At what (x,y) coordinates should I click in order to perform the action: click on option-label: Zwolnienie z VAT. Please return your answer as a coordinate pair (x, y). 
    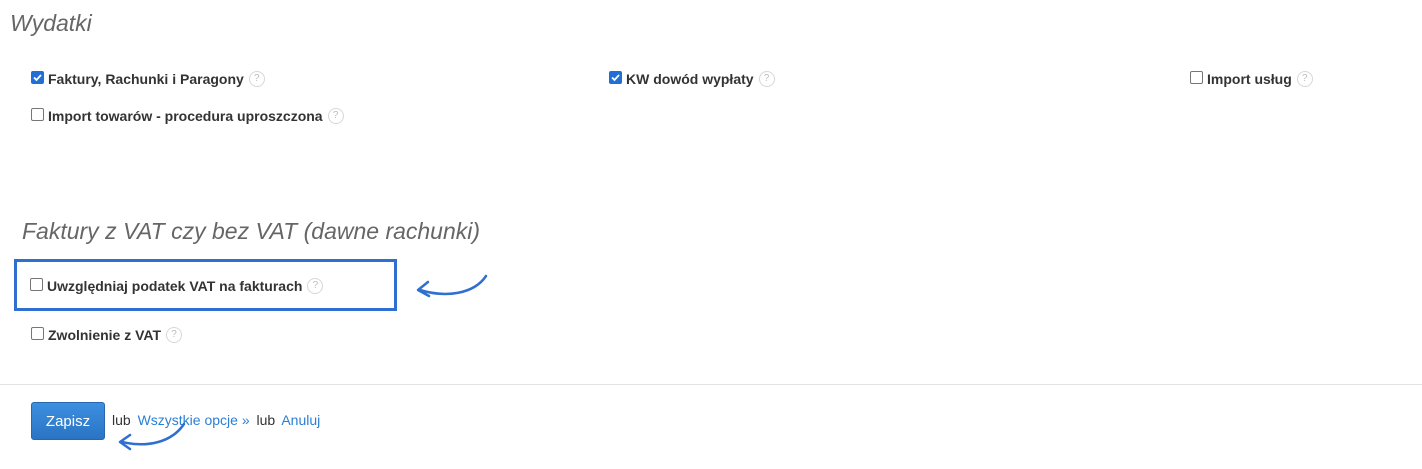
    Looking at the image, I should click on (105, 335).